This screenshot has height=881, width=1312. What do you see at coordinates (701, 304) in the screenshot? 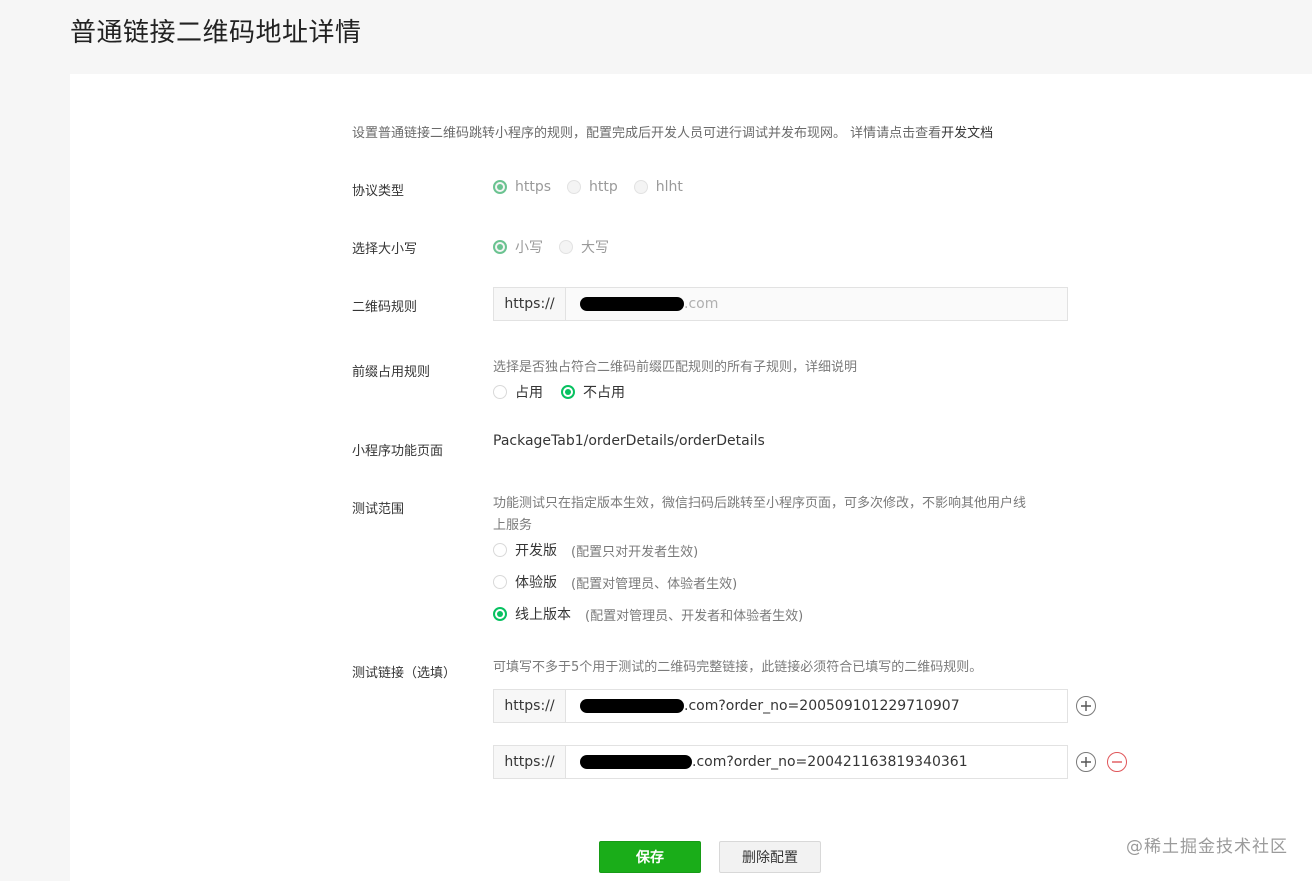
I see `qr-rule-suffix: .com` at bounding box center [701, 304].